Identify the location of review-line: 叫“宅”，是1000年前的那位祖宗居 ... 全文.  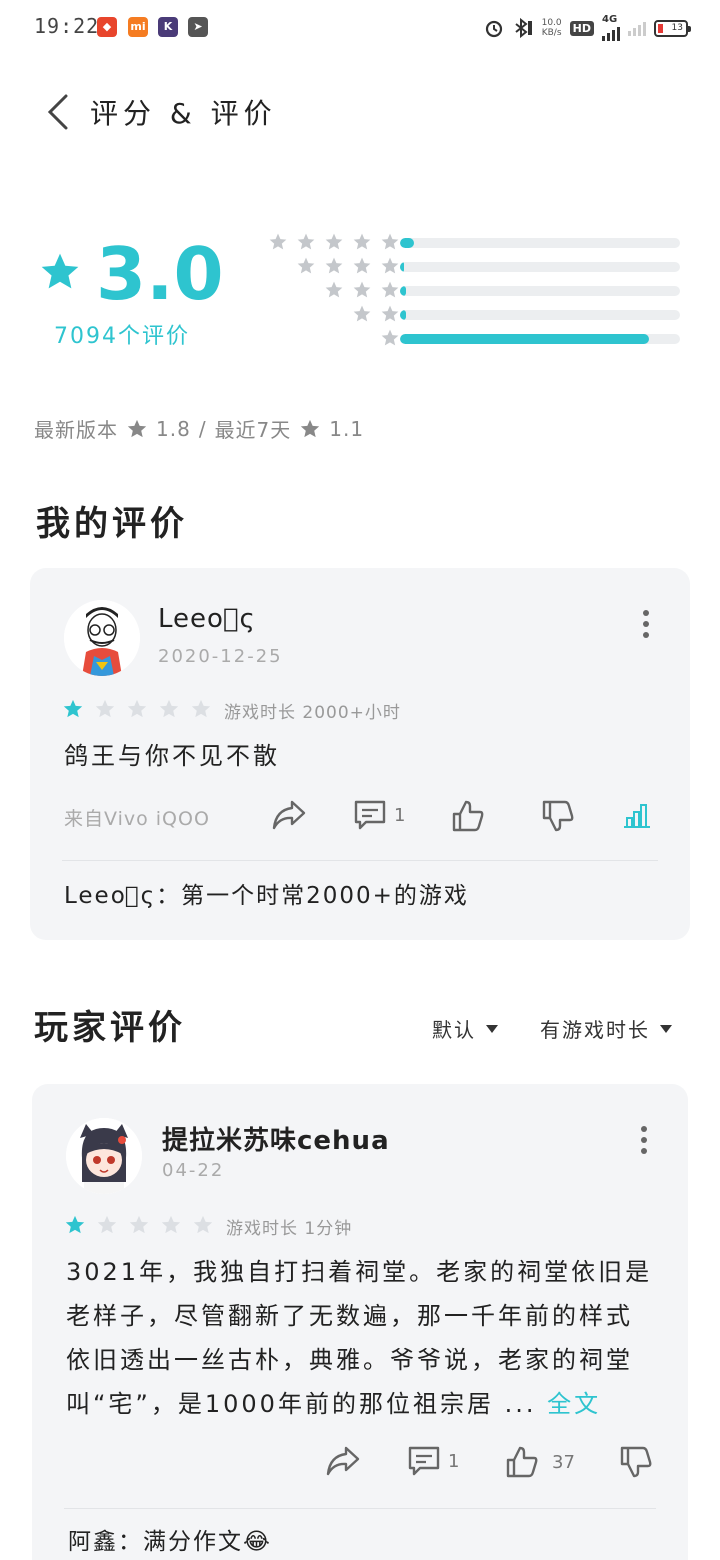
(334, 1404).